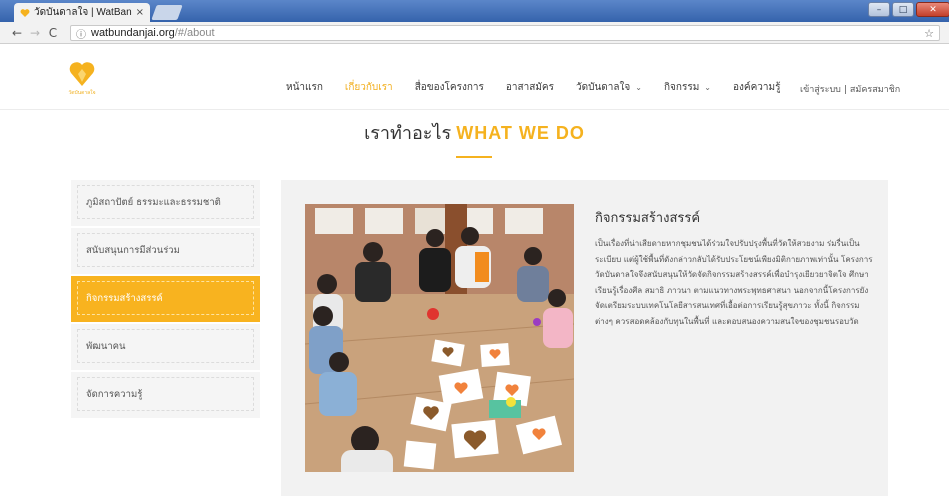 The height and width of the screenshot is (501, 949). I want to click on nav-temples-label: วัดบันดาลใจ, so click(603, 87).